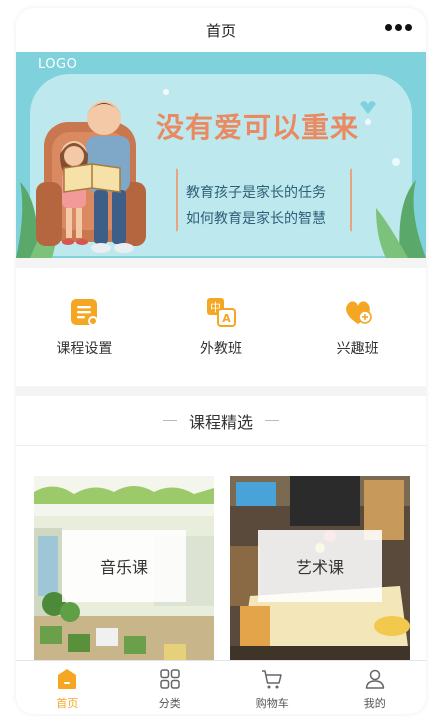  I want to click on banner-line-2: 如何教育是家长的智慧, so click(256, 219).